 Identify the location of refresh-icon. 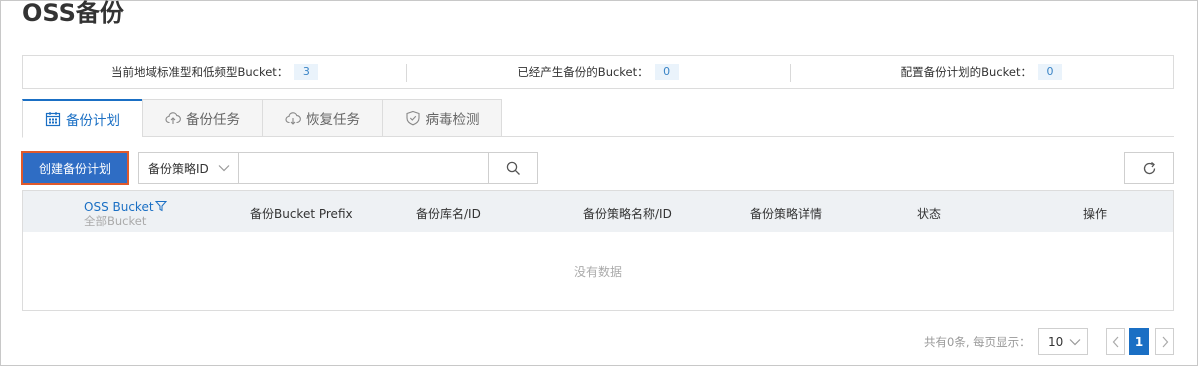
(1149, 167).